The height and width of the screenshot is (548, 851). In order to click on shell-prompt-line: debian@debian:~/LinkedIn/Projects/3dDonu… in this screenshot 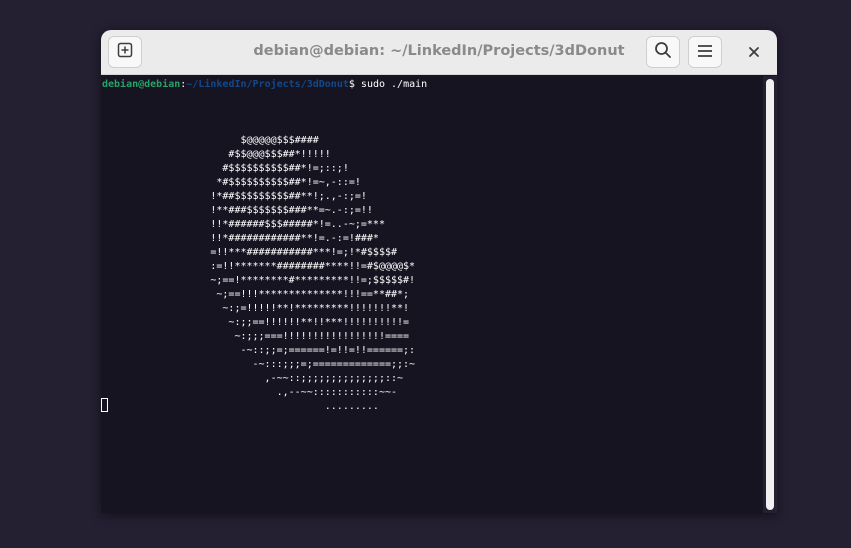, I will do `click(264, 85)`.